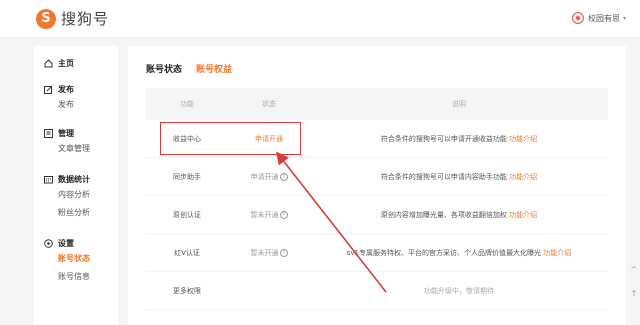 This screenshot has height=325, width=640. Describe the element at coordinates (634, 293) in the screenshot. I see `back-to-top-icon: ↑` at that location.